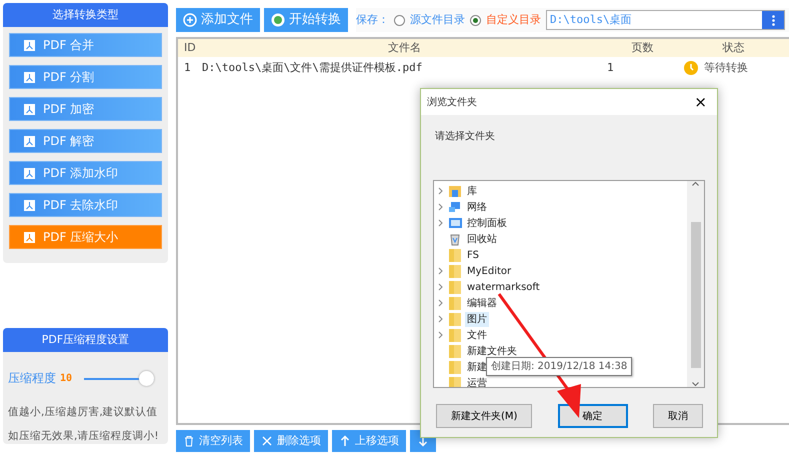 The width and height of the screenshot is (789, 454). I want to click on network-icon, so click(455, 207).